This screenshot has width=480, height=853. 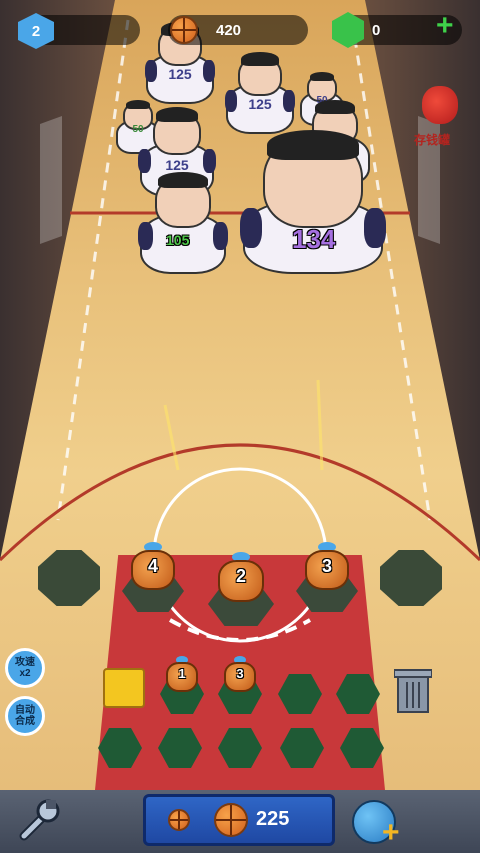 I want to click on active-tower: 2, so click(x=241, y=588).